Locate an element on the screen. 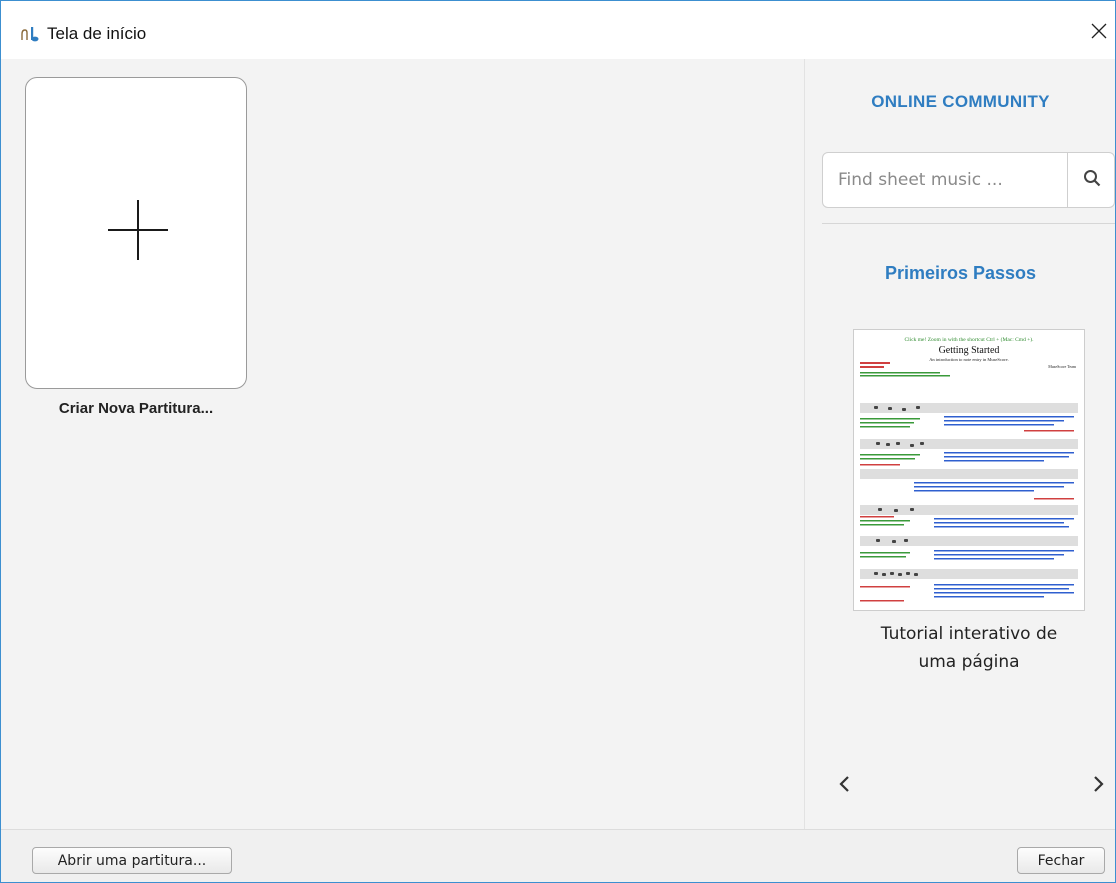  thumb-composer: MuseScore Team is located at coordinates (1062, 366).